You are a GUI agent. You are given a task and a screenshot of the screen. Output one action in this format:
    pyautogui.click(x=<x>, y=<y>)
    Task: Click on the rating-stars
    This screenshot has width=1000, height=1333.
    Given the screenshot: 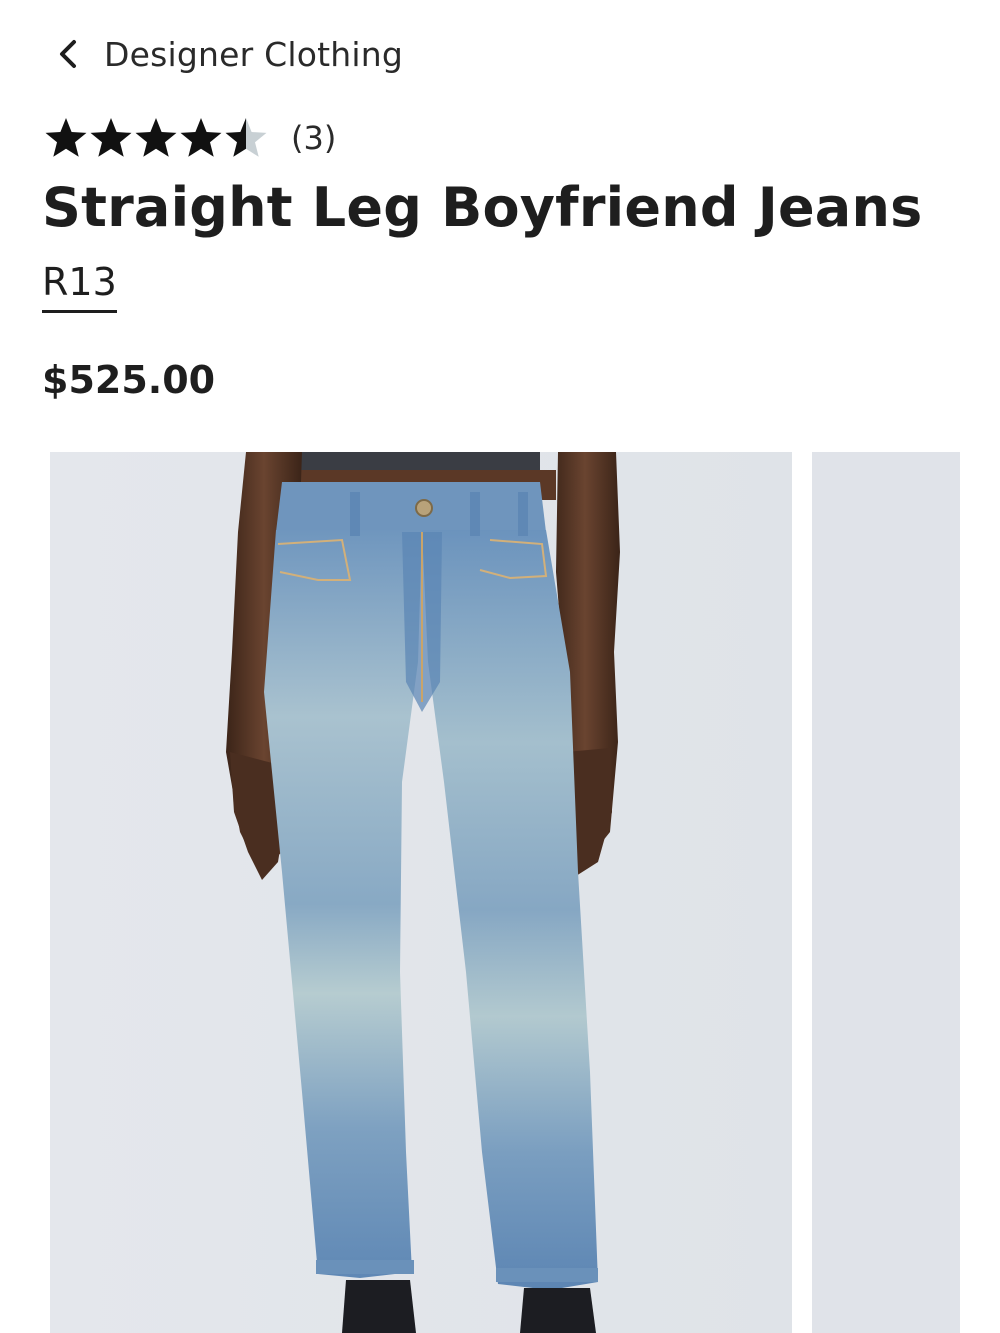 What is the action you would take?
    pyautogui.click(x=156, y=138)
    